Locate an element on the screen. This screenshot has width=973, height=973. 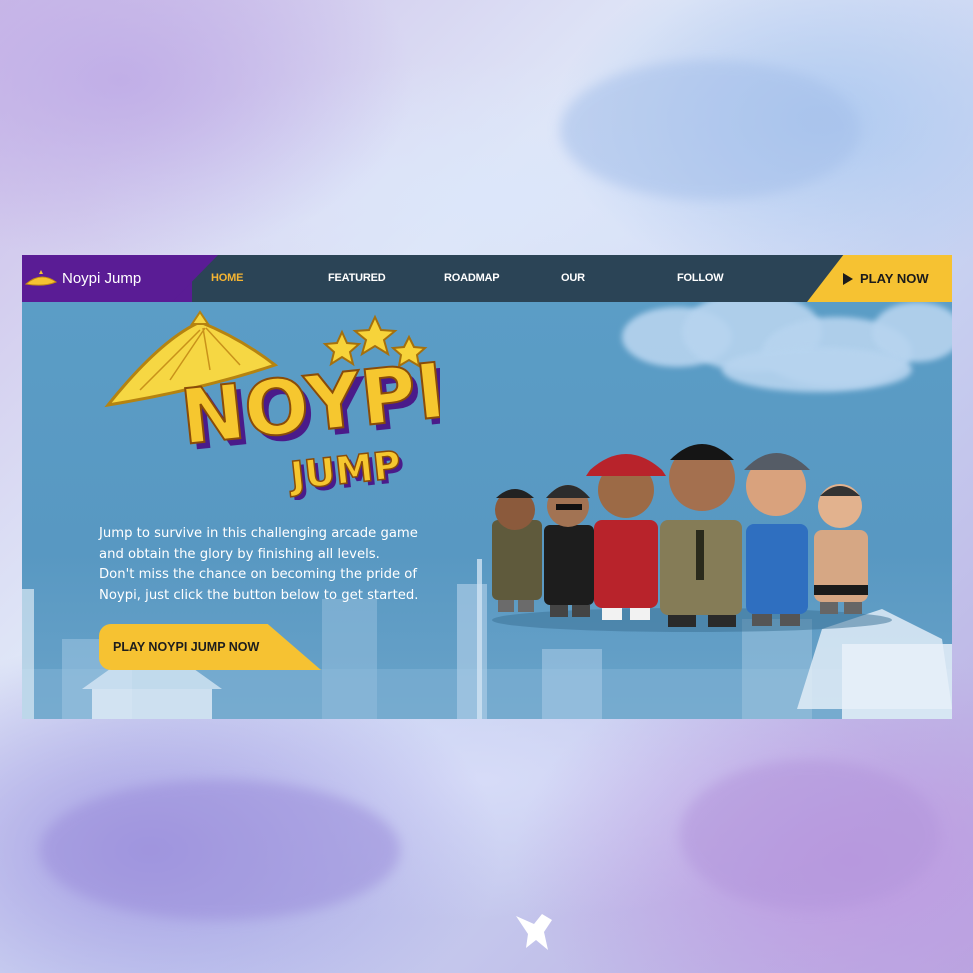
salakot-hat-icon is located at coordinates (41, 277).